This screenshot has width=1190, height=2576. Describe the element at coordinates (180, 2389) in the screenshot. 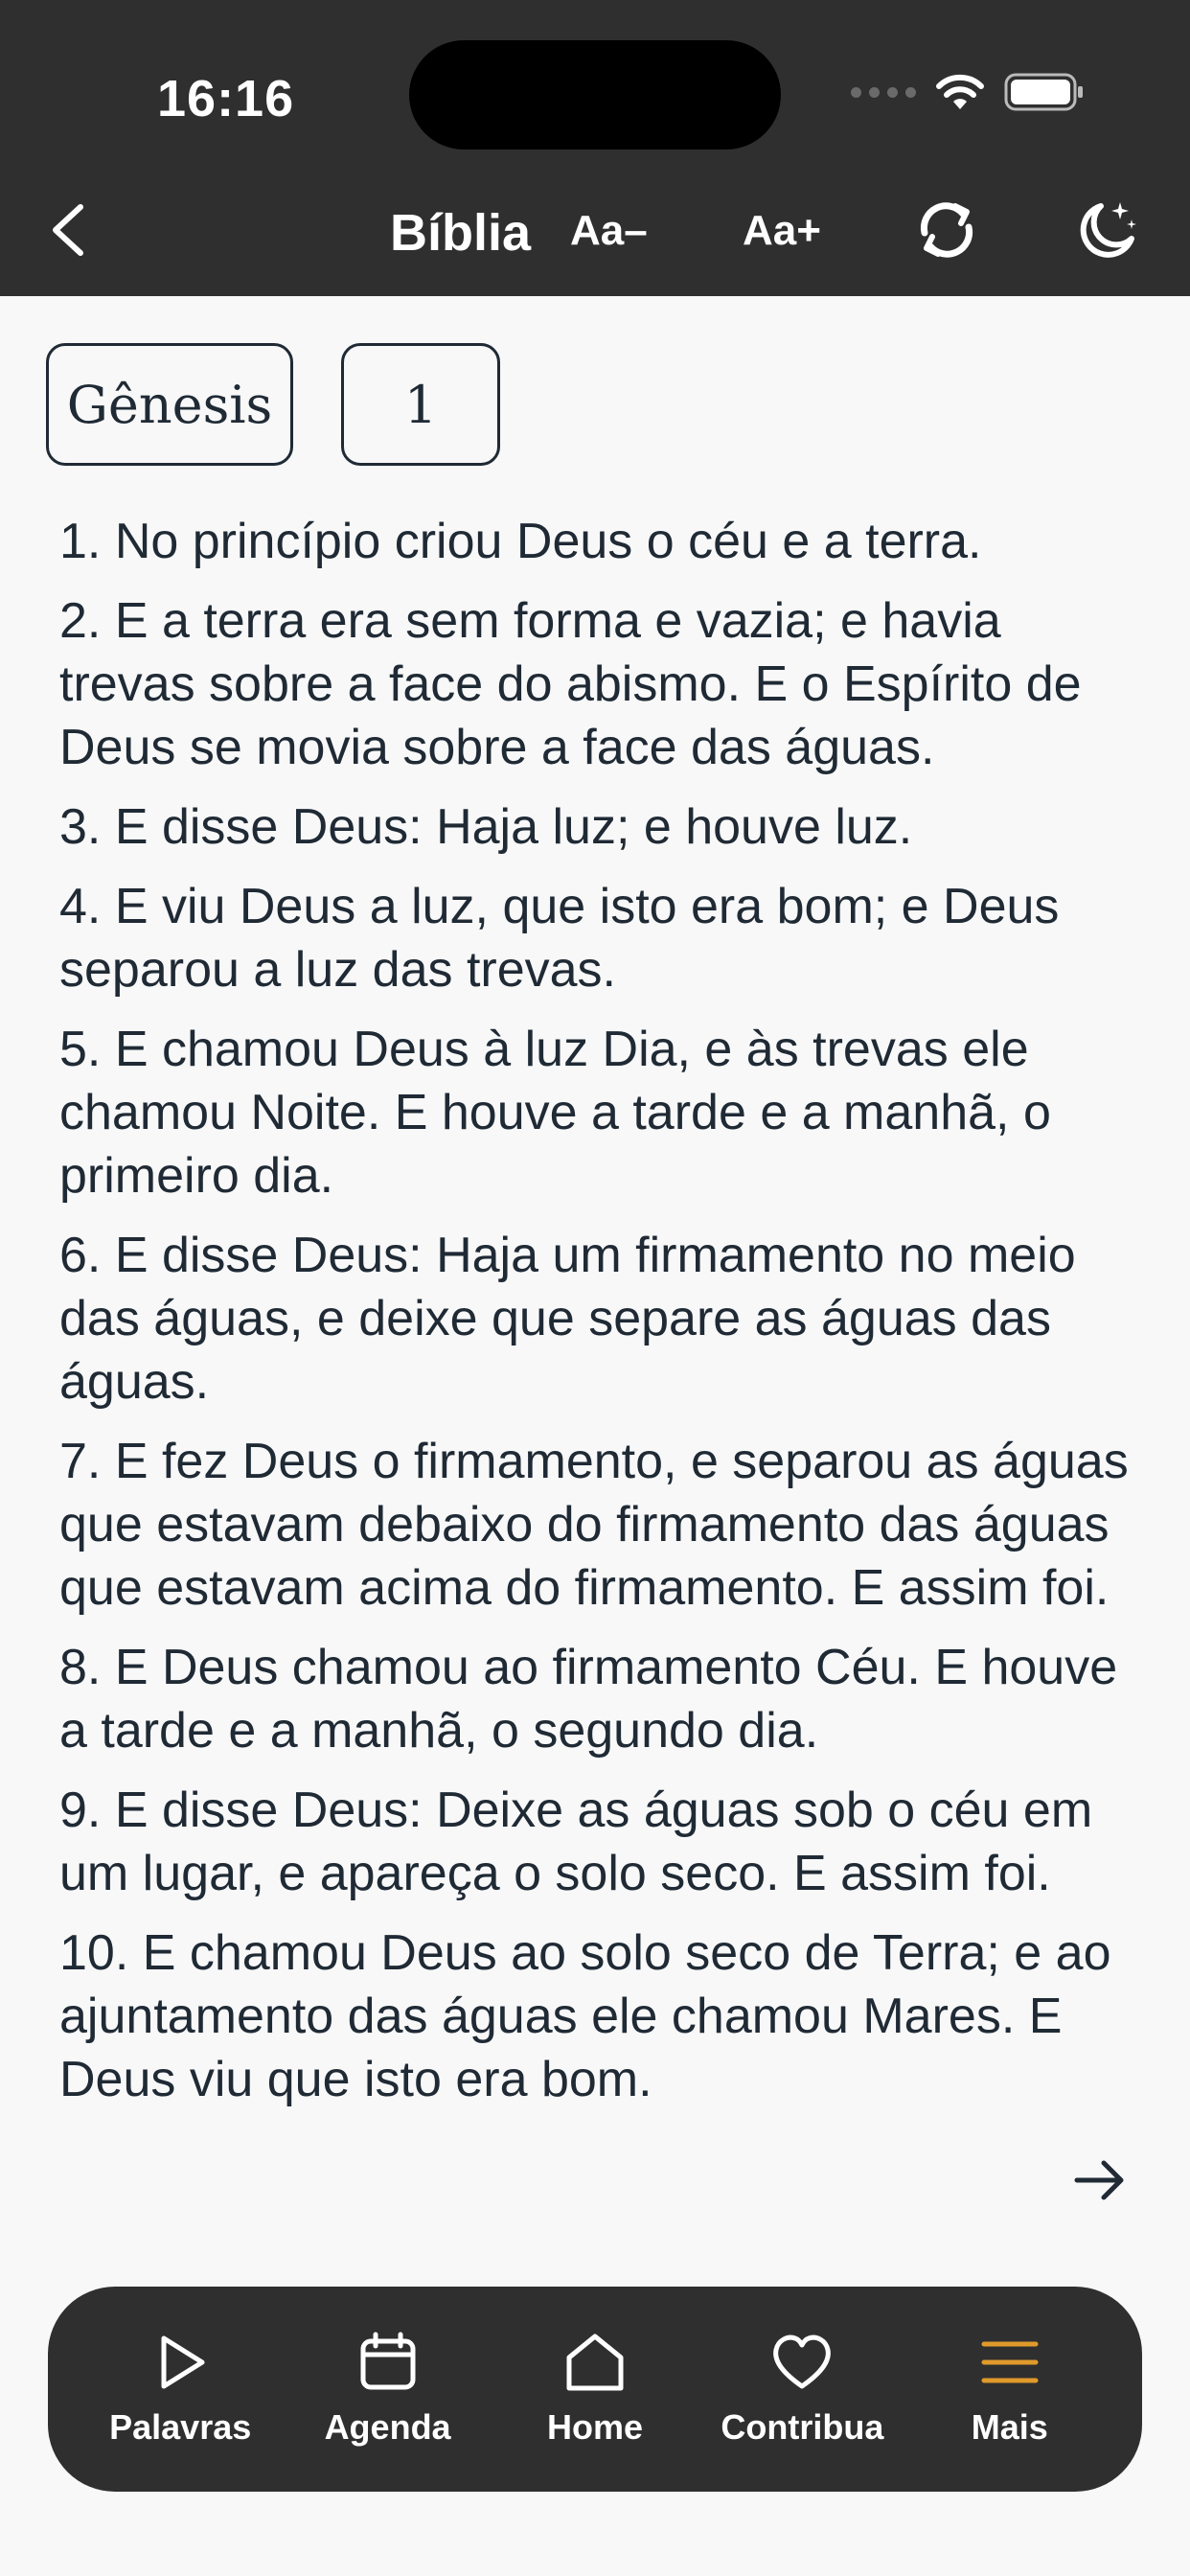

I see `tab-palavras: Palavras` at that location.